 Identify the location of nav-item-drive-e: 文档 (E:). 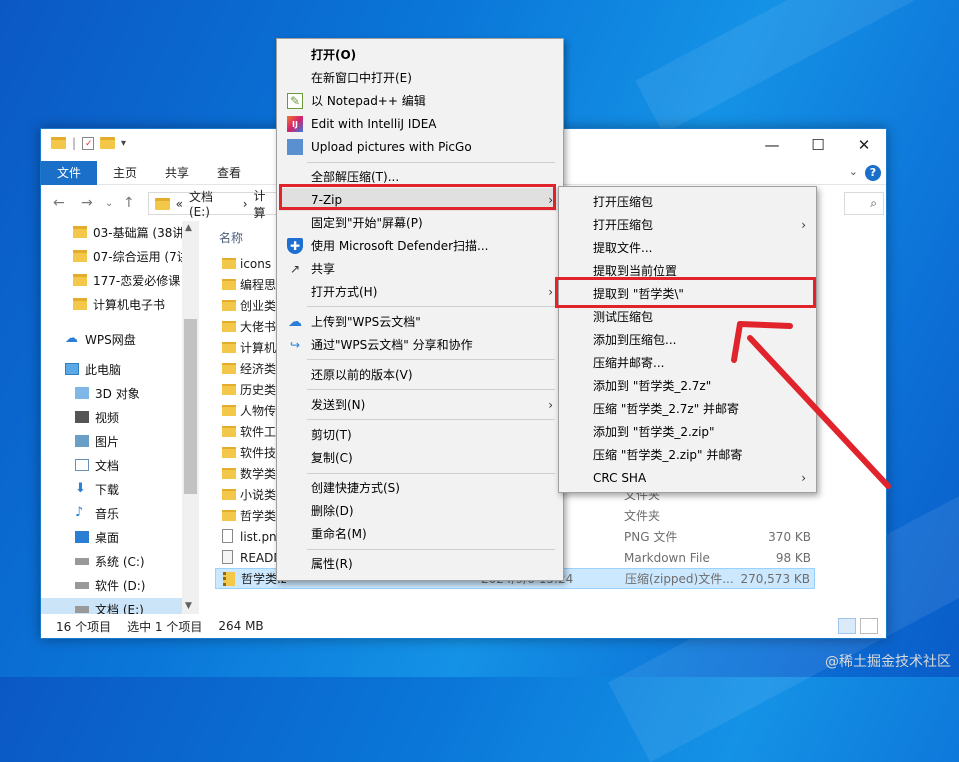
(111, 606).